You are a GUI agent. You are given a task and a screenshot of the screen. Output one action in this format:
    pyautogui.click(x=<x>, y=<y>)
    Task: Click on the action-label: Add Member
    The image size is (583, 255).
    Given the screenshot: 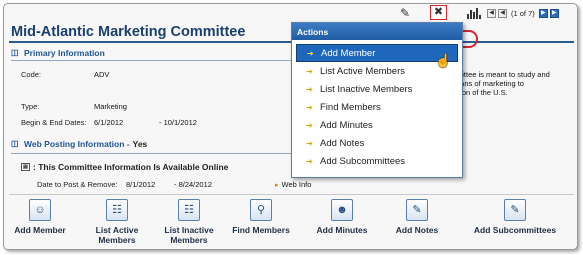 What is the action you would take?
    pyautogui.click(x=40, y=230)
    